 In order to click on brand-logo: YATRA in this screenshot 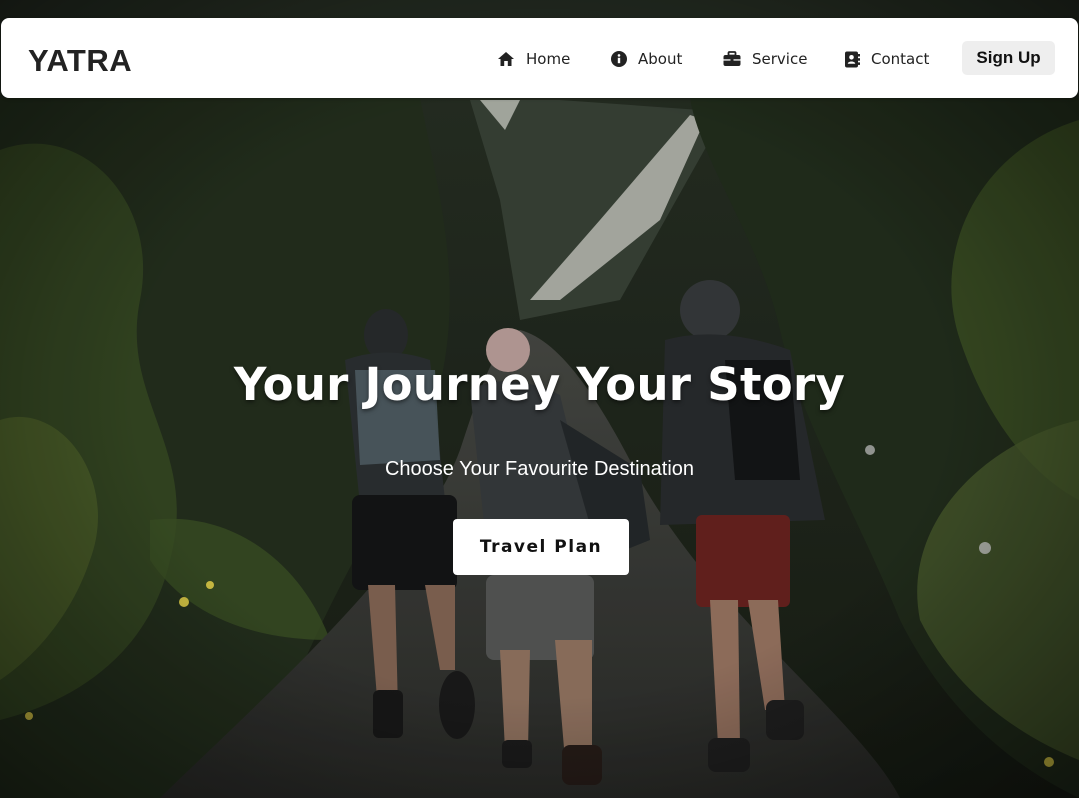, I will do `click(80, 61)`.